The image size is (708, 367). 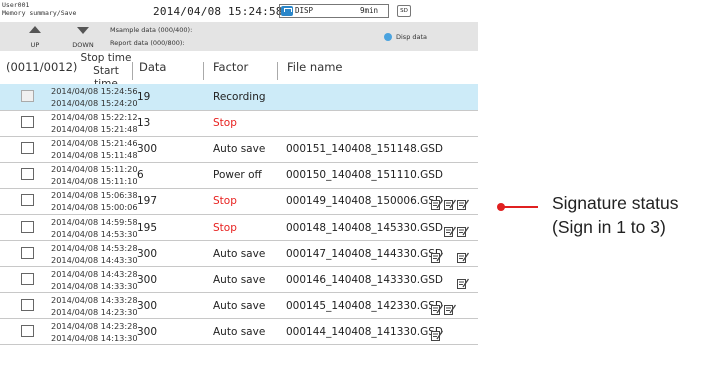 What do you see at coordinates (94, 181) in the screenshot?
I see `start-time: 2014/04/08 15:11:10` at bounding box center [94, 181].